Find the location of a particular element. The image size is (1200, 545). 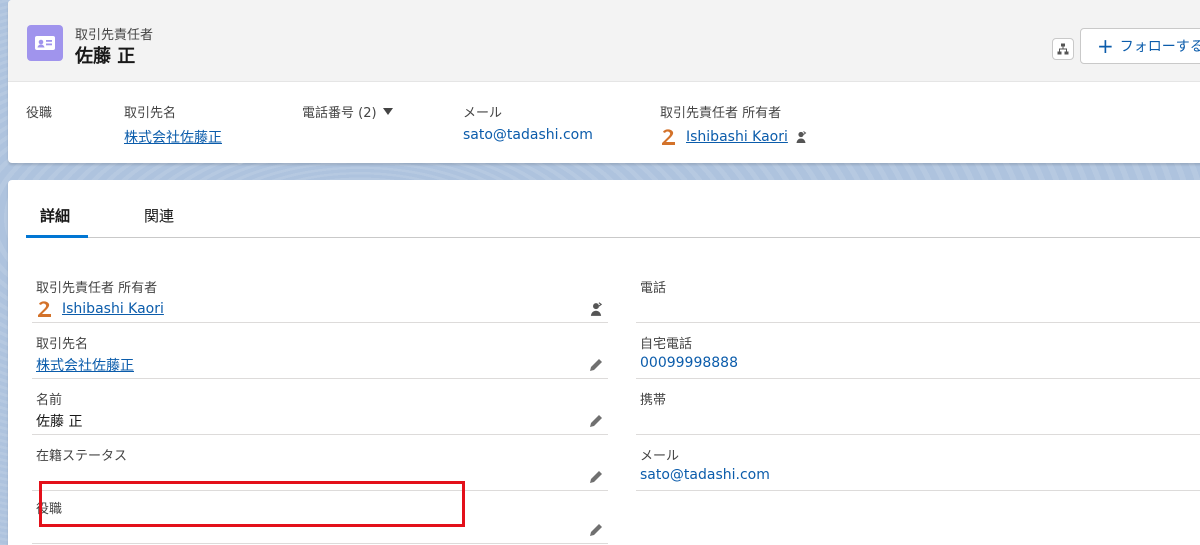

field-label: 役職 is located at coordinates (49, 509).